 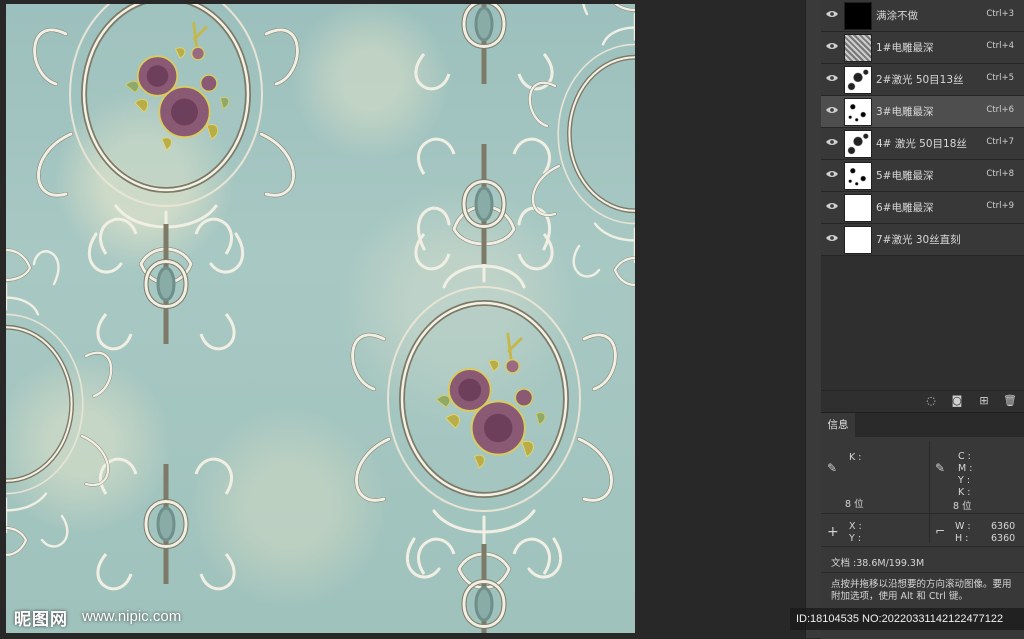 I want to click on layer-name: 4# 激光 50目18丝, so click(x=921, y=144).